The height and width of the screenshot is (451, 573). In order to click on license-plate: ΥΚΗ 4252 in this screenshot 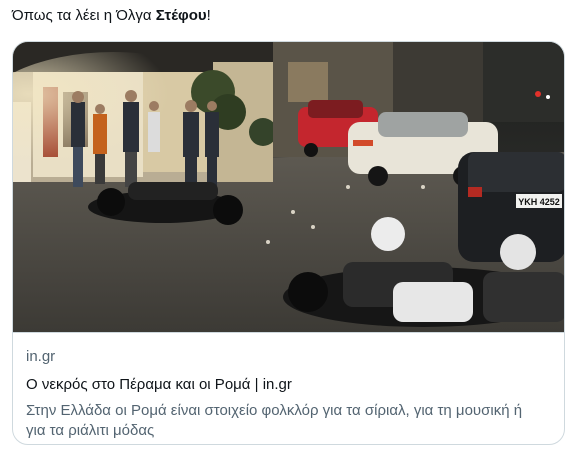, I will do `click(539, 202)`.